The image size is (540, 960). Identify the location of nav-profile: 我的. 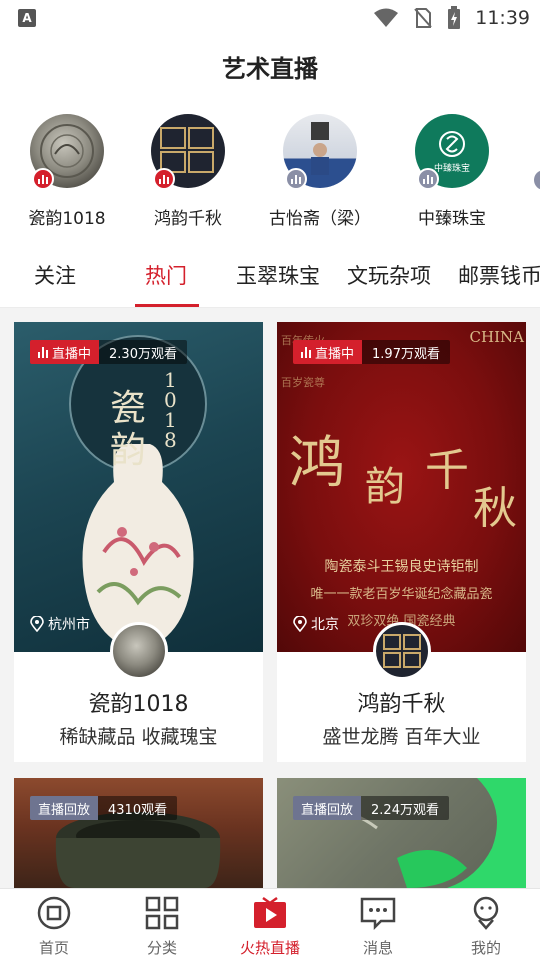
(486, 926).